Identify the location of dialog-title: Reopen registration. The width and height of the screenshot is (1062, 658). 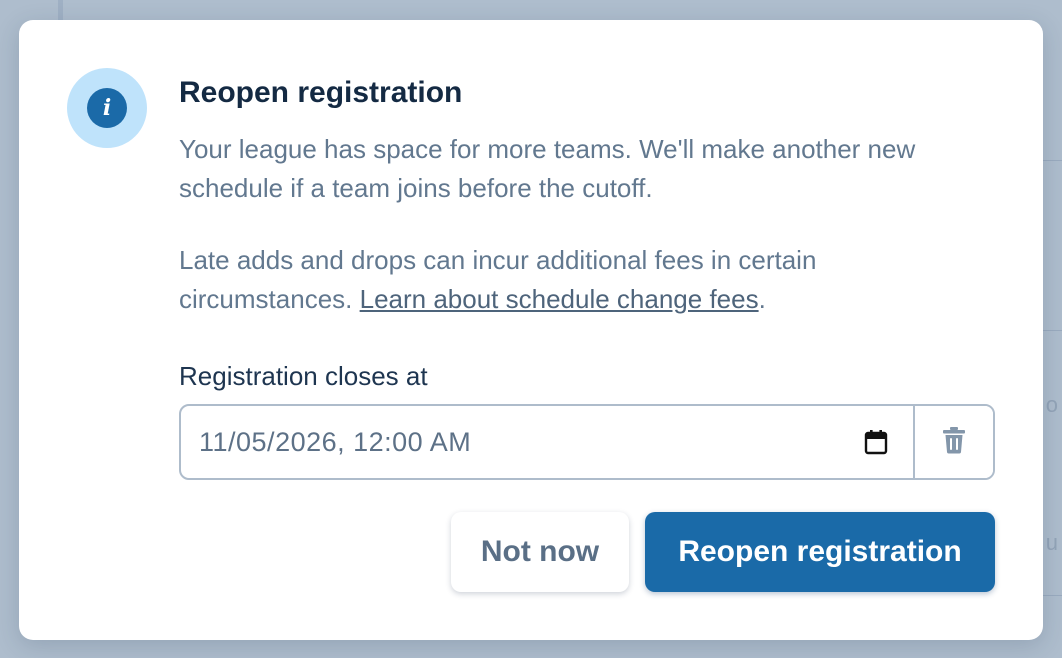
(321, 92).